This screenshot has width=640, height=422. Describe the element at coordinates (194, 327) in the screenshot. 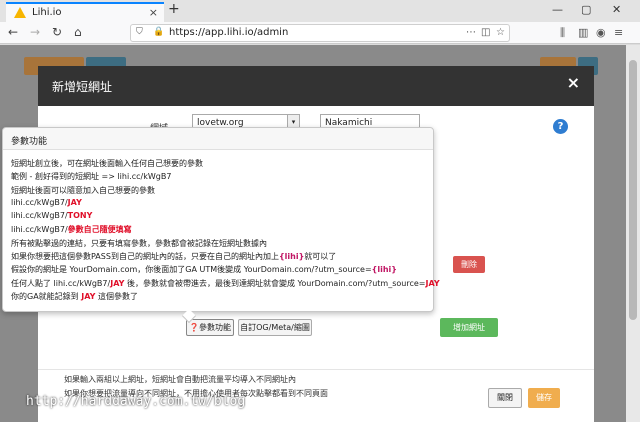

I see `question-icon: ❓` at that location.